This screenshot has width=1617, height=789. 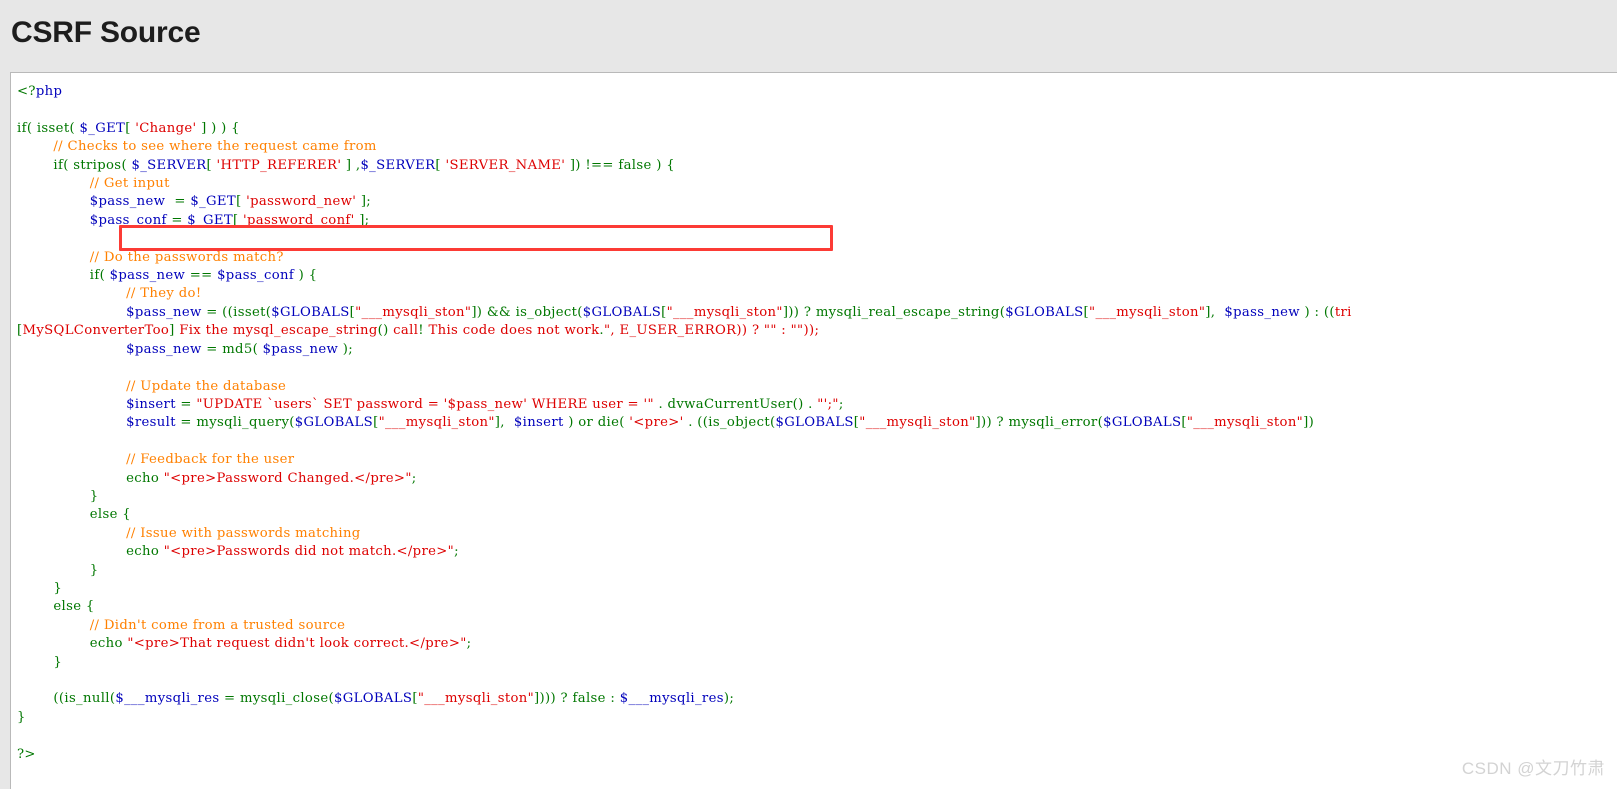 I want to click on csdn-watermark: CSDN @文刀竹肃, so click(x=1533, y=768).